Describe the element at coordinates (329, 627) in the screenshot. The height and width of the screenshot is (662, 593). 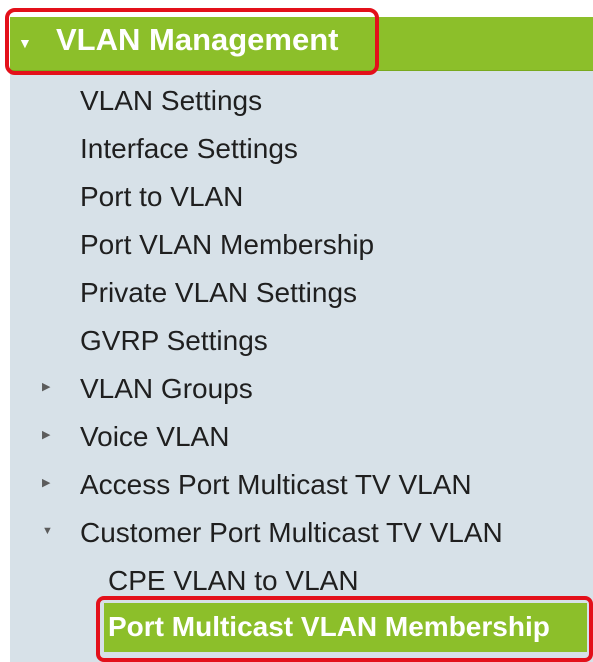
I see `sub-item-port-multicast-vlan-membership: Port Multicast VLAN Membership` at that location.